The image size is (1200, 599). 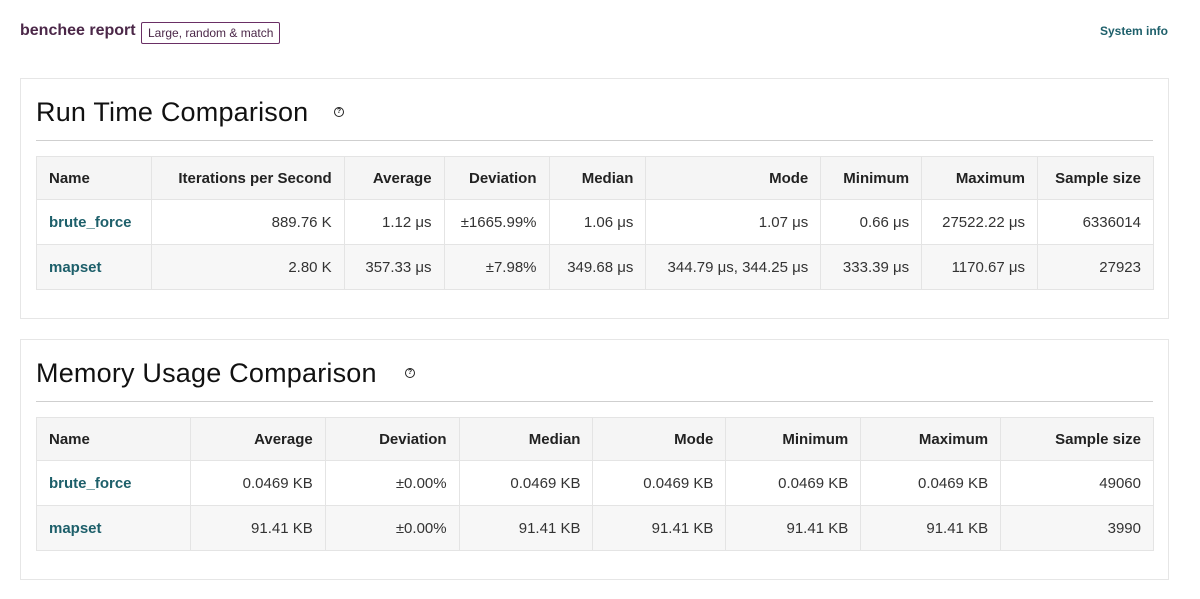 I want to click on maximum-cell: 27522.22 μs, so click(x=979, y=222).